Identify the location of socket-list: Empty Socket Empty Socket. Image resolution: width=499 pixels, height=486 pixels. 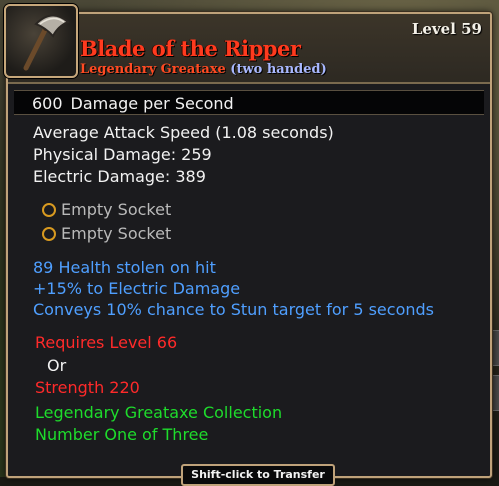
(106, 222).